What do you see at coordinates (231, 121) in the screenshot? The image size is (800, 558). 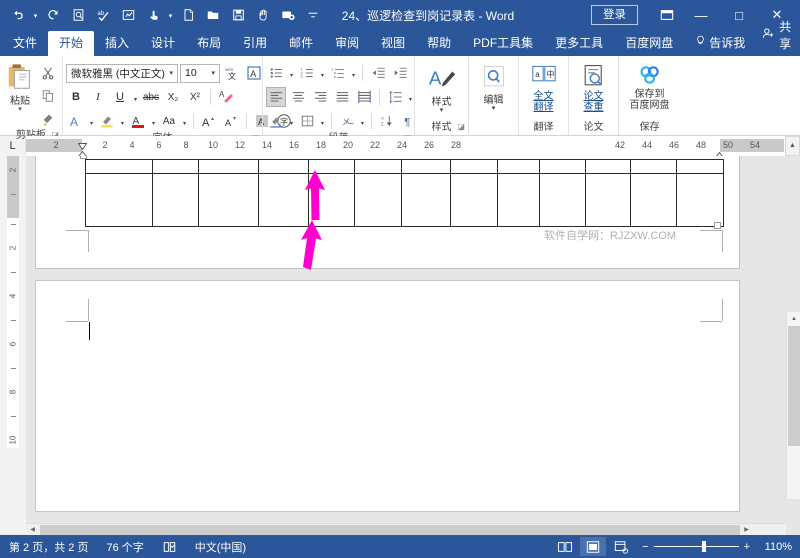 I see `shrink-font-icon: A` at bounding box center [231, 121].